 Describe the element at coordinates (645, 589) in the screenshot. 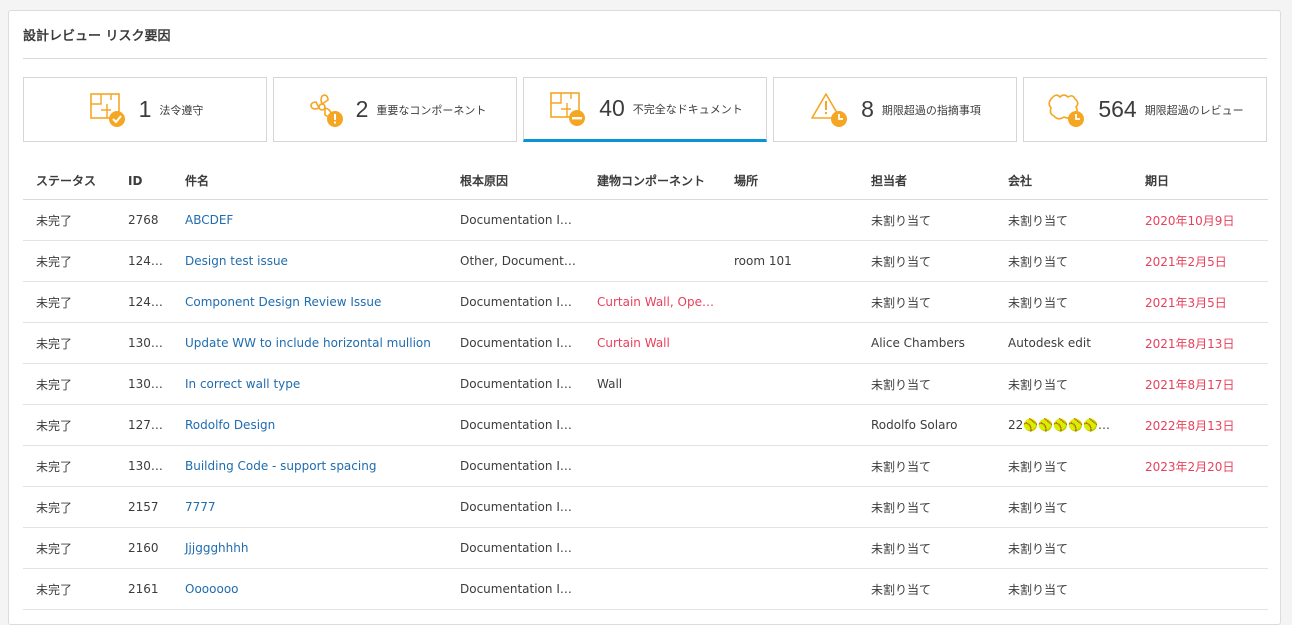

I see `table-row: 未完了 2161 Ooooooo Documentation I… 未割り当て 未割り当て` at that location.